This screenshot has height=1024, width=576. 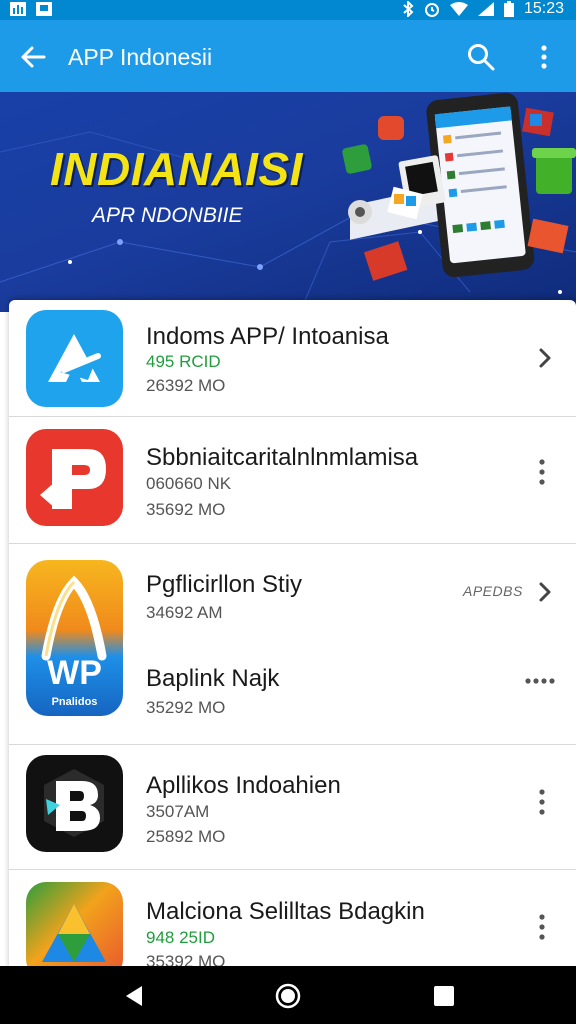 I want to click on nav-recents-icon, so click(x=444, y=996).